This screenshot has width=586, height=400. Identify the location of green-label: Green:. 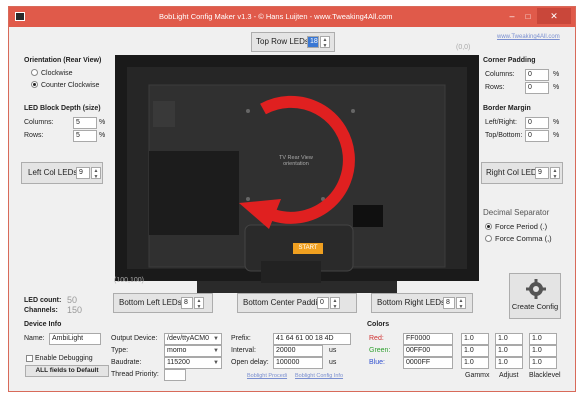
(380, 350).